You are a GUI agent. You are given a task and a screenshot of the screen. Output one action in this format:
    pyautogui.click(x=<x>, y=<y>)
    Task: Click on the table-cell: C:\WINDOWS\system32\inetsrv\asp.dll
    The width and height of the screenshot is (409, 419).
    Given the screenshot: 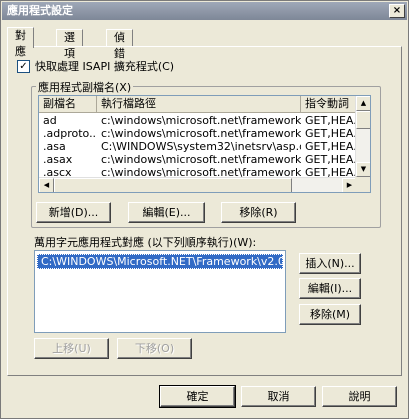 What is the action you would take?
    pyautogui.click(x=201, y=146)
    